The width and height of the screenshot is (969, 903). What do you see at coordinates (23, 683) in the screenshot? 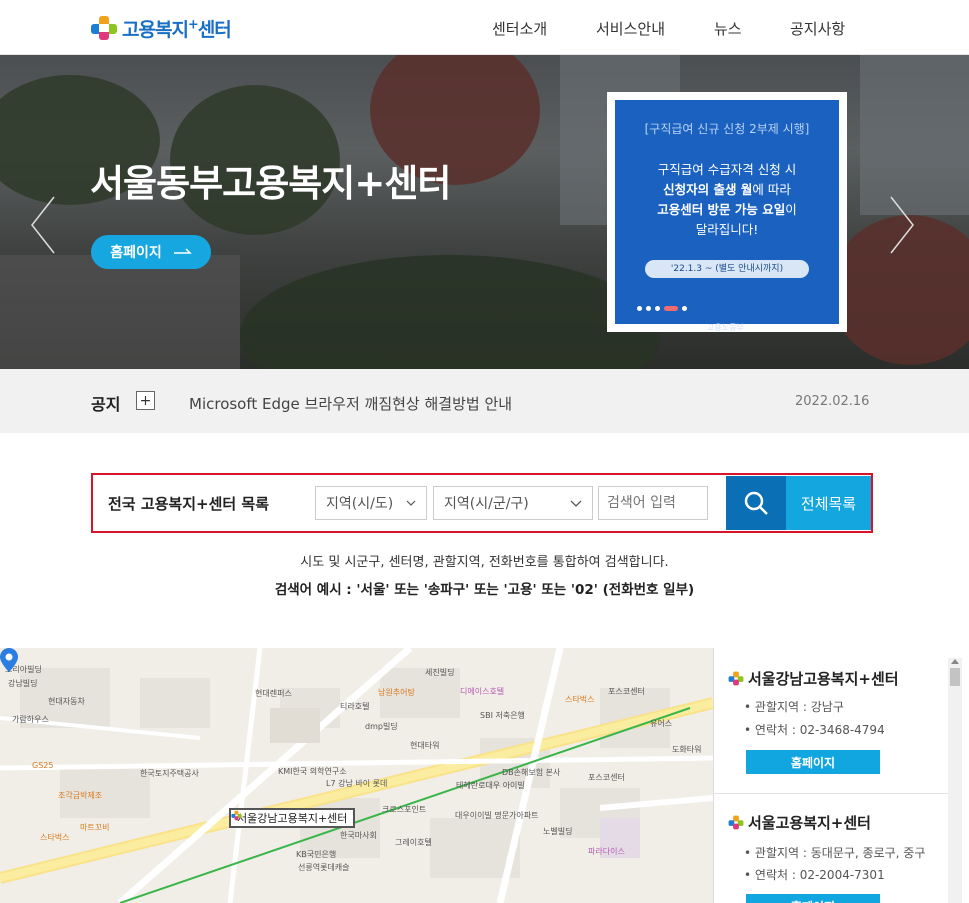
I see `map-label: 강남빌딩` at bounding box center [23, 683].